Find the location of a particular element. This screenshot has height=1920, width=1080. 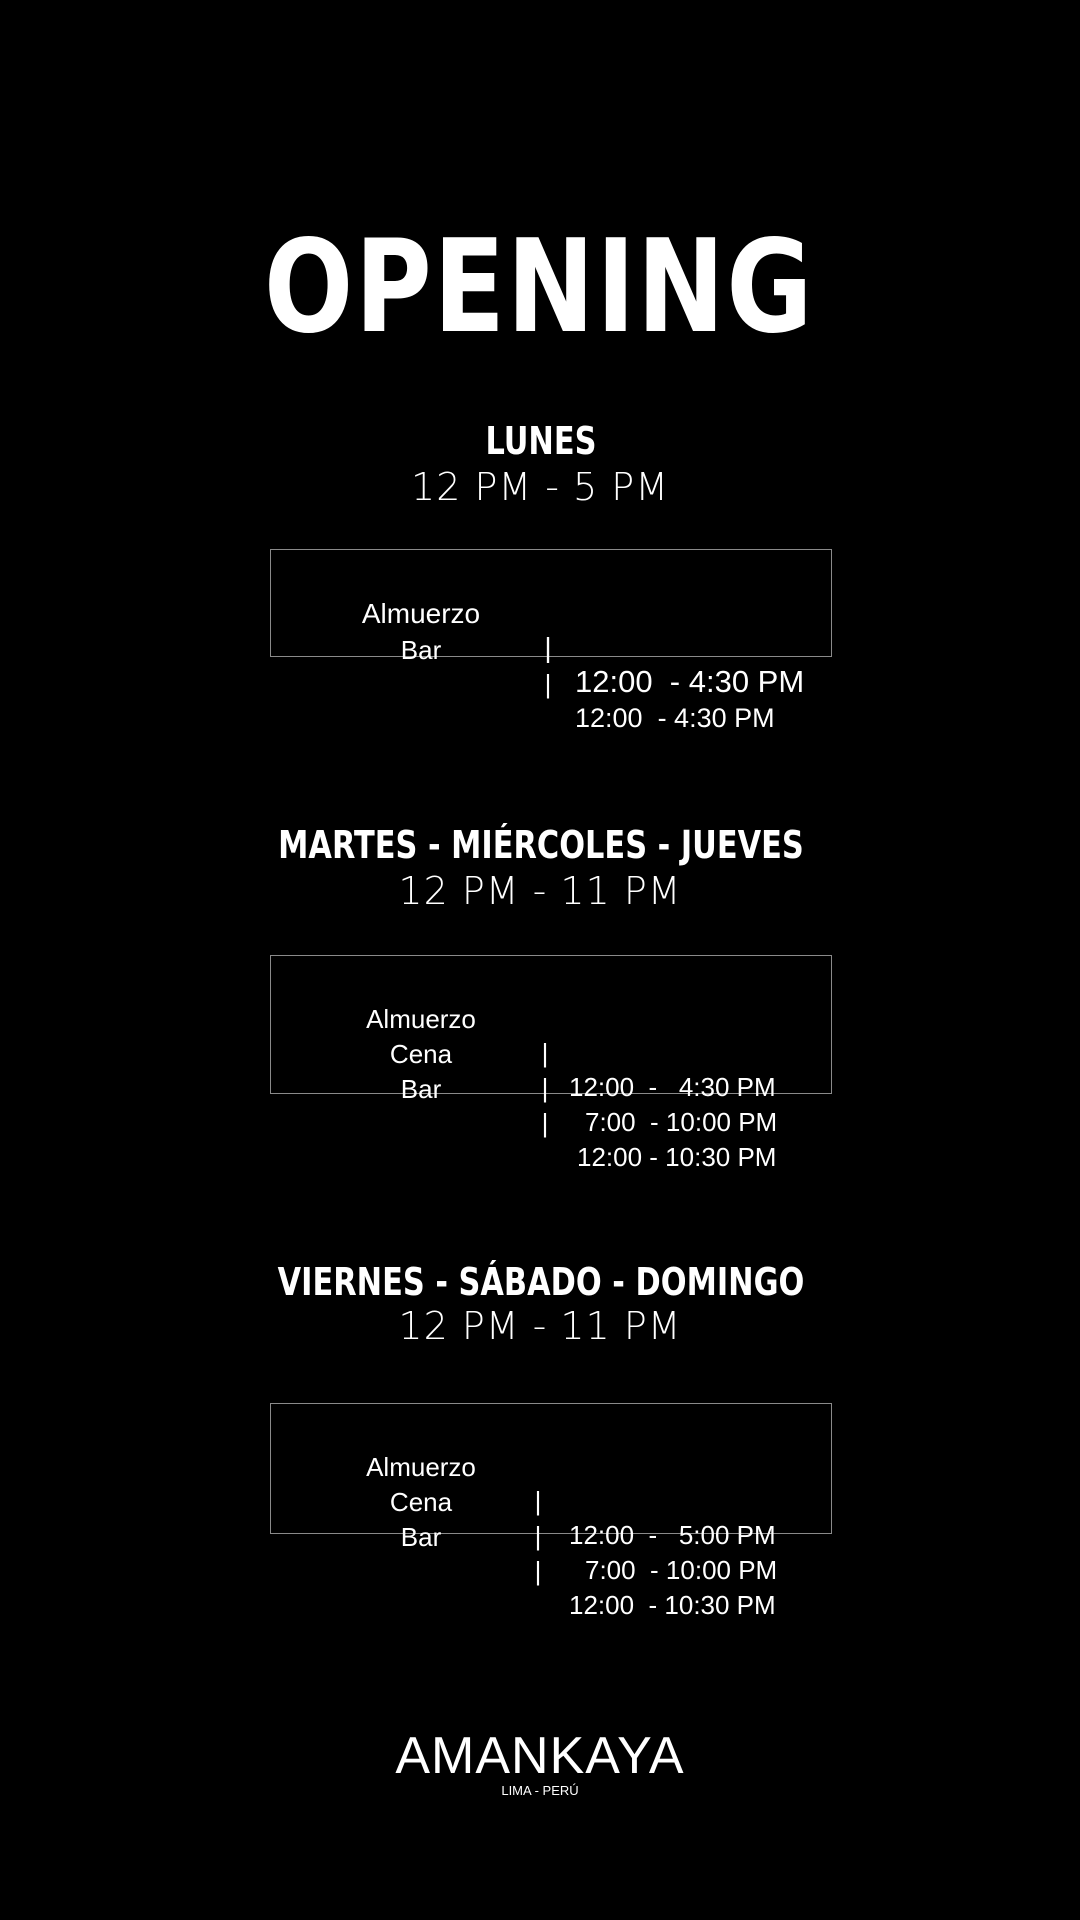

brand-logo: AMANKAYA is located at coordinates (540, 1756).